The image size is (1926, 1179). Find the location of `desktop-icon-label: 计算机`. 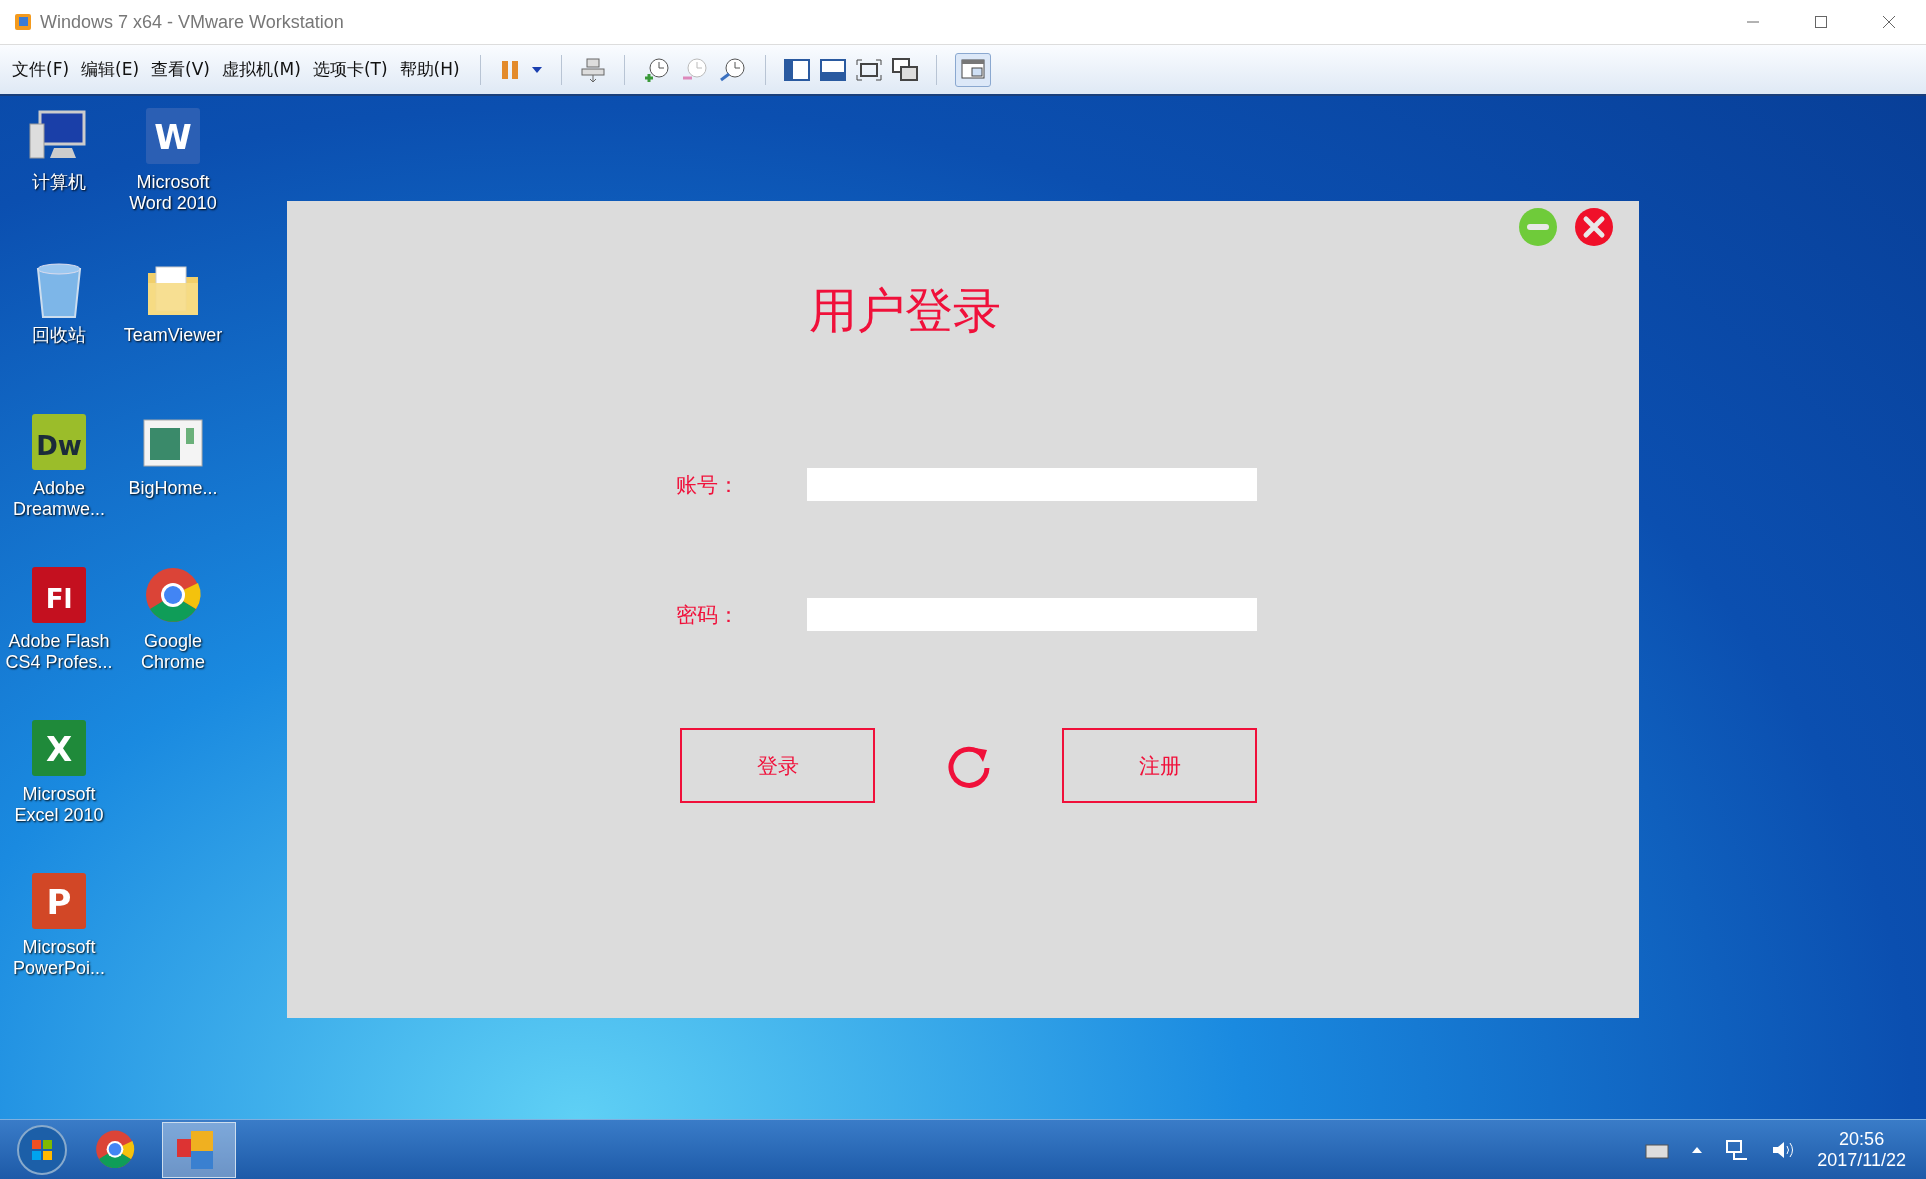

desktop-icon-label: 计算机 is located at coordinates (59, 193).